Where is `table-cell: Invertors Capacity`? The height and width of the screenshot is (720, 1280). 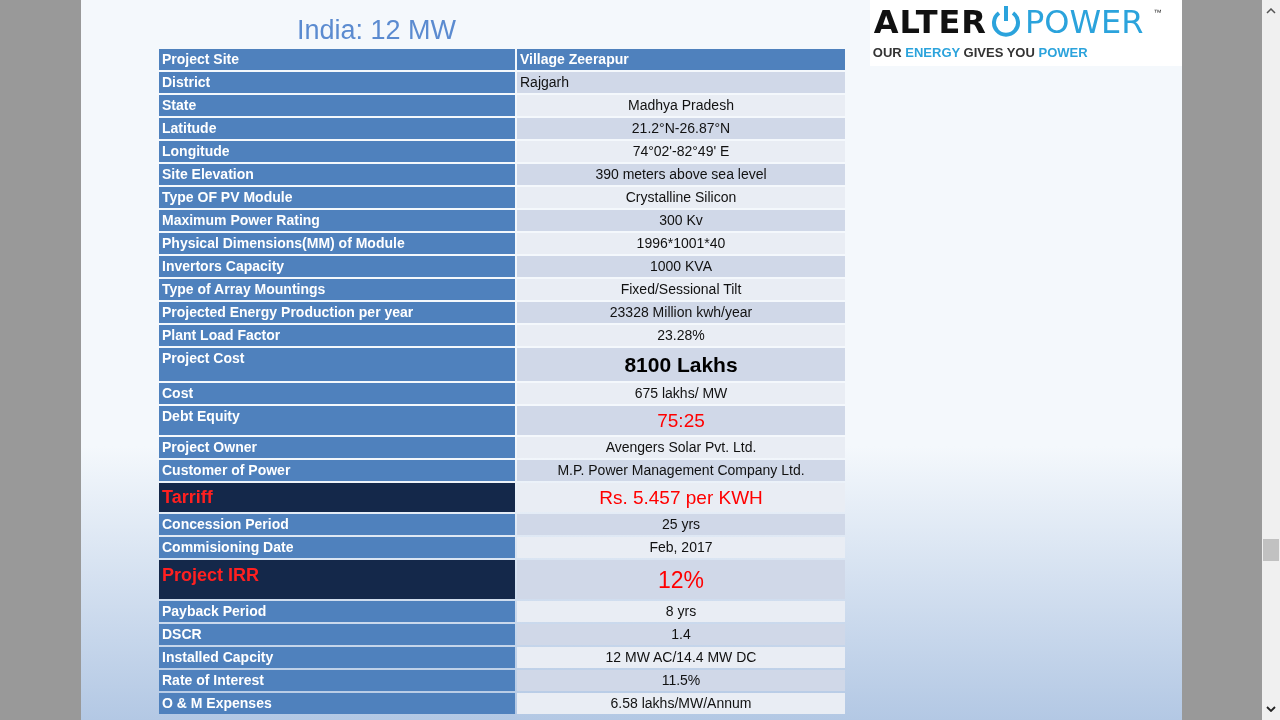
table-cell: Invertors Capacity is located at coordinates (337, 266).